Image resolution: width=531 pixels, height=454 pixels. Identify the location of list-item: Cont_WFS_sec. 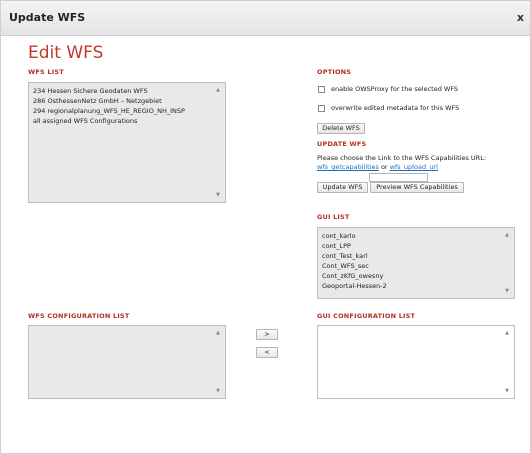
(416, 266).